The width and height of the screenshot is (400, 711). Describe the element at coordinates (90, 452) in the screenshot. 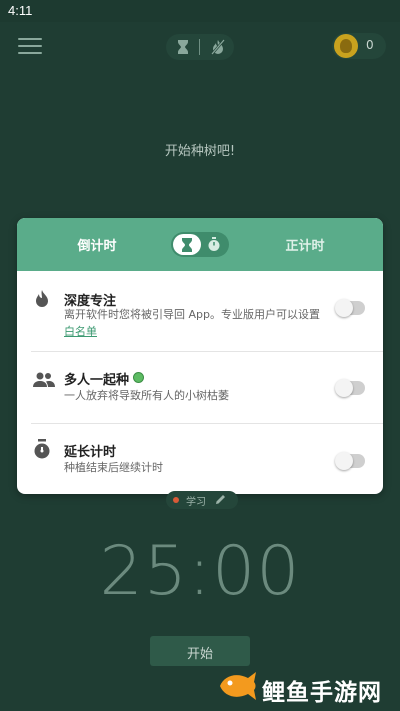

I see `extend-timer-title: 延长计时` at that location.